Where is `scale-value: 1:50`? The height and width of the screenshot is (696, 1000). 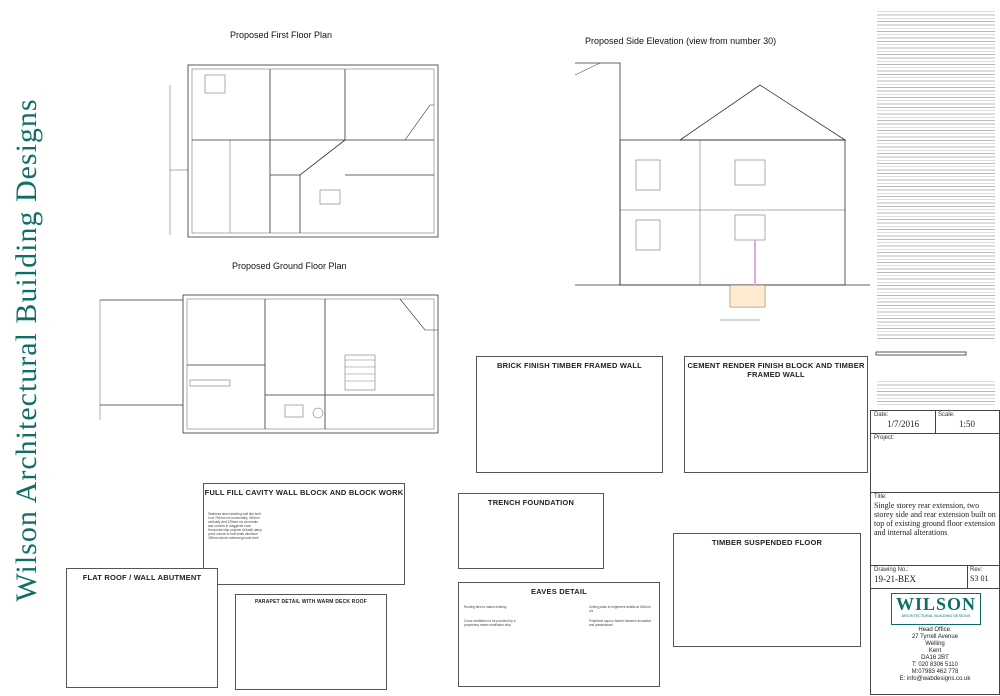 scale-value: 1:50 is located at coordinates (966, 424).